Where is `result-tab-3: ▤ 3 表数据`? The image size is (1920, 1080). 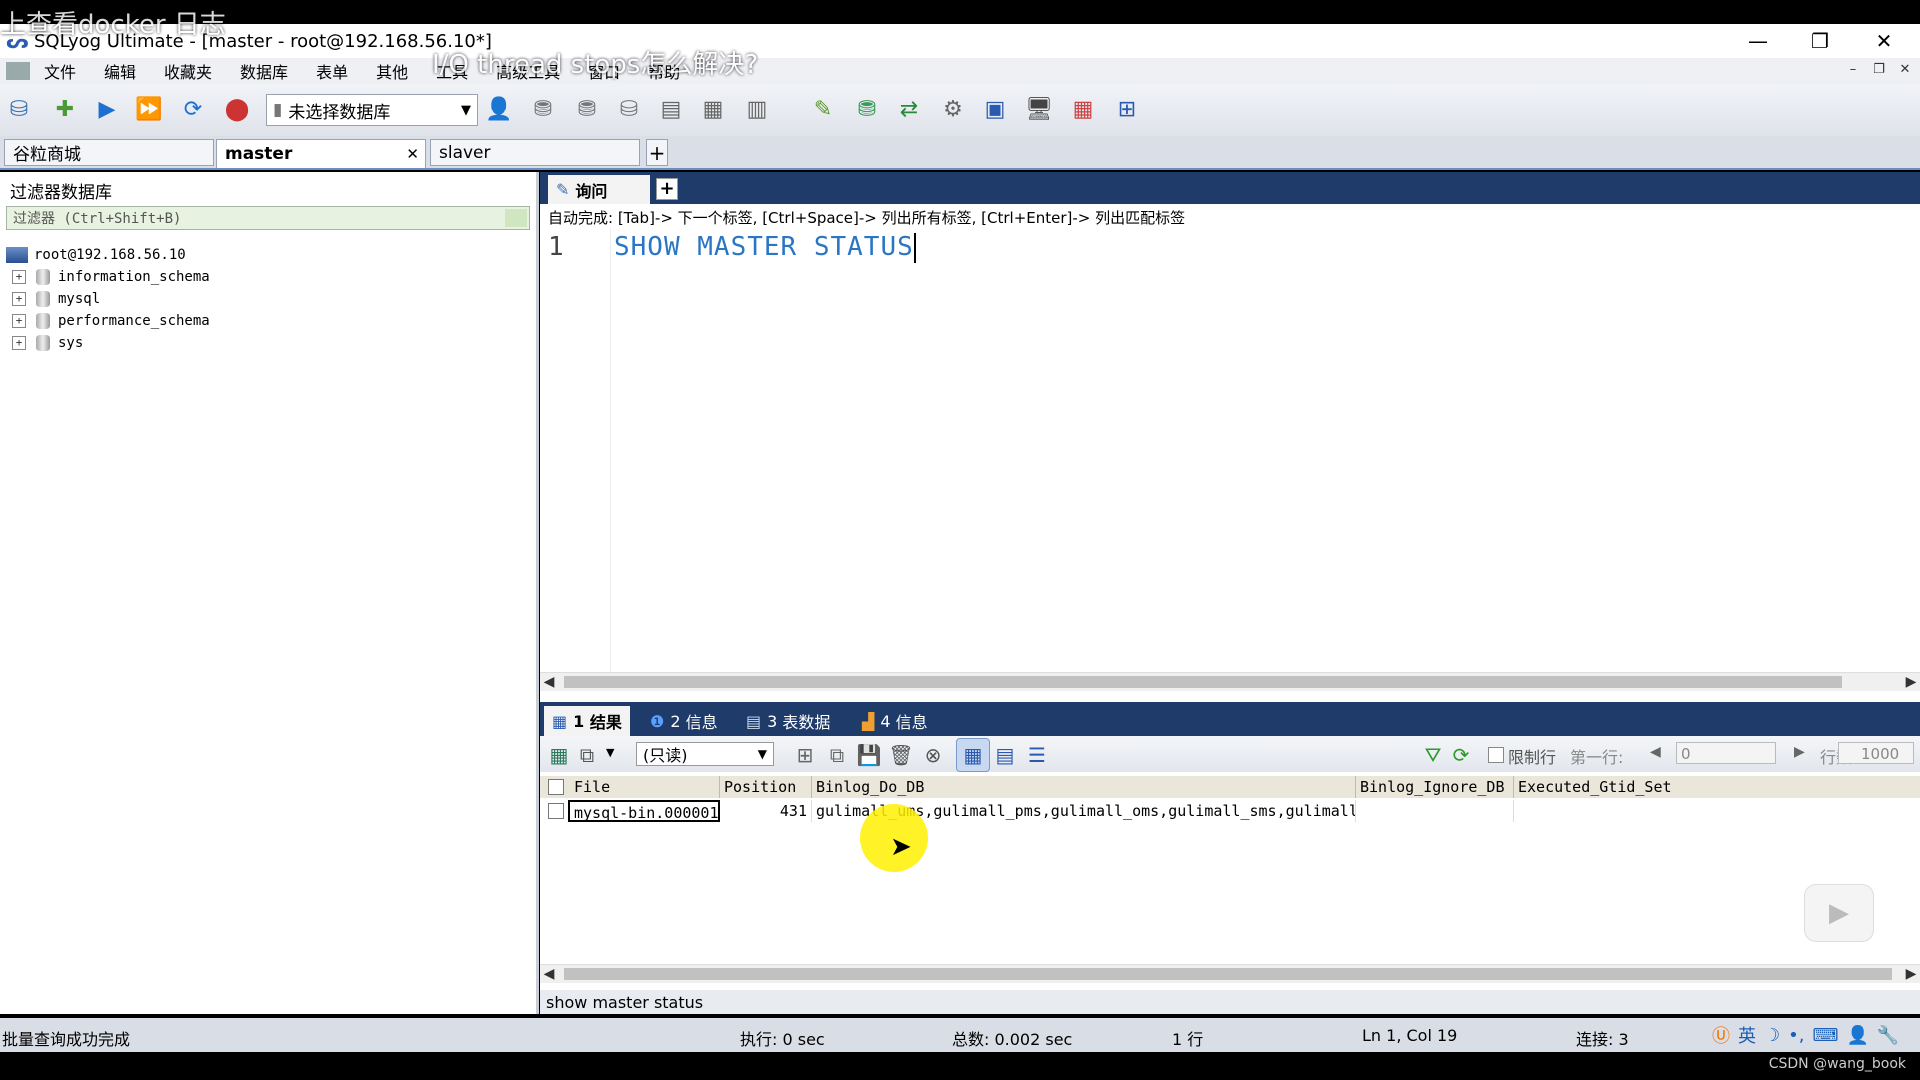 result-tab-3: ▤ 3 表数据 is located at coordinates (788, 721).